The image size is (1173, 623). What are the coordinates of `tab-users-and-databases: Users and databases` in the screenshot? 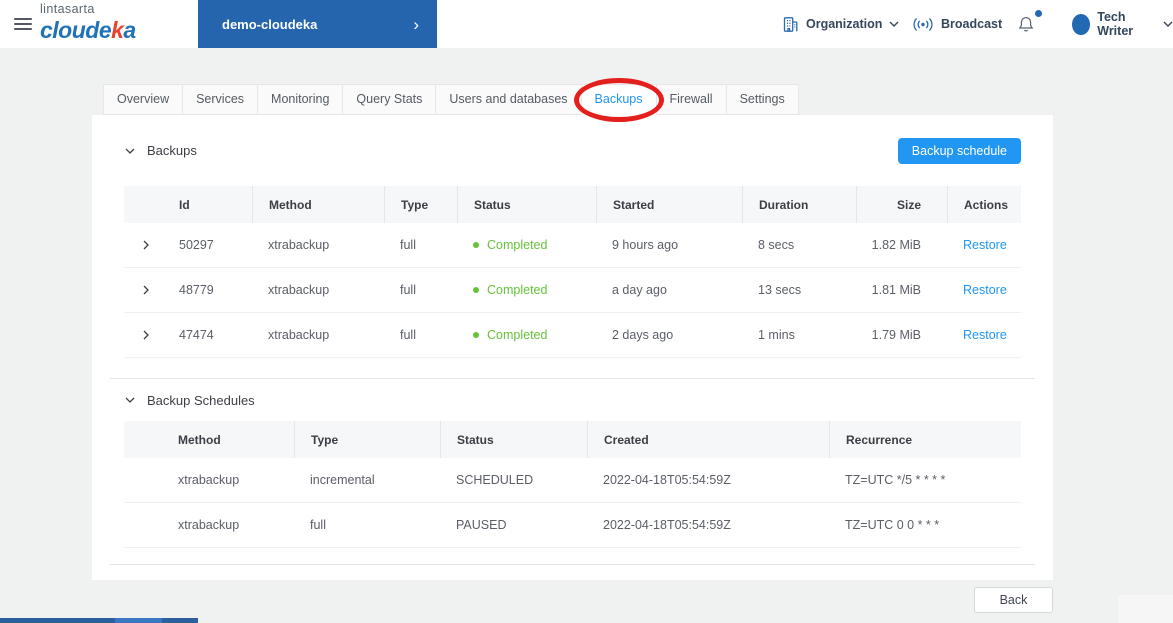 It's located at (508, 99).